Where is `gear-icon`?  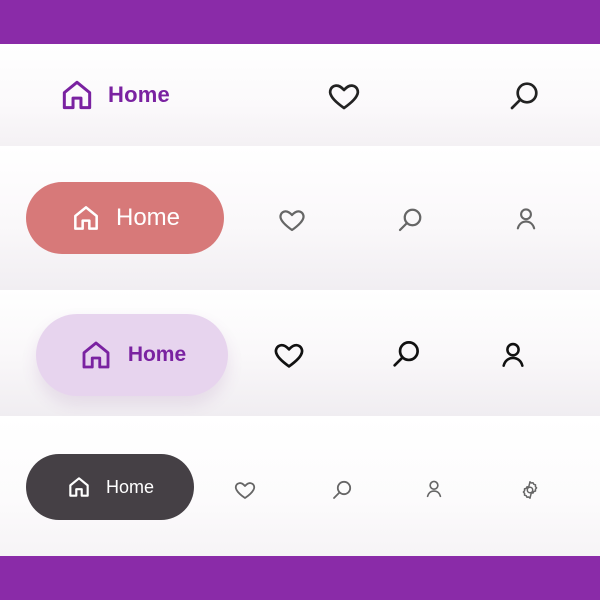
gear-icon is located at coordinates (530, 490).